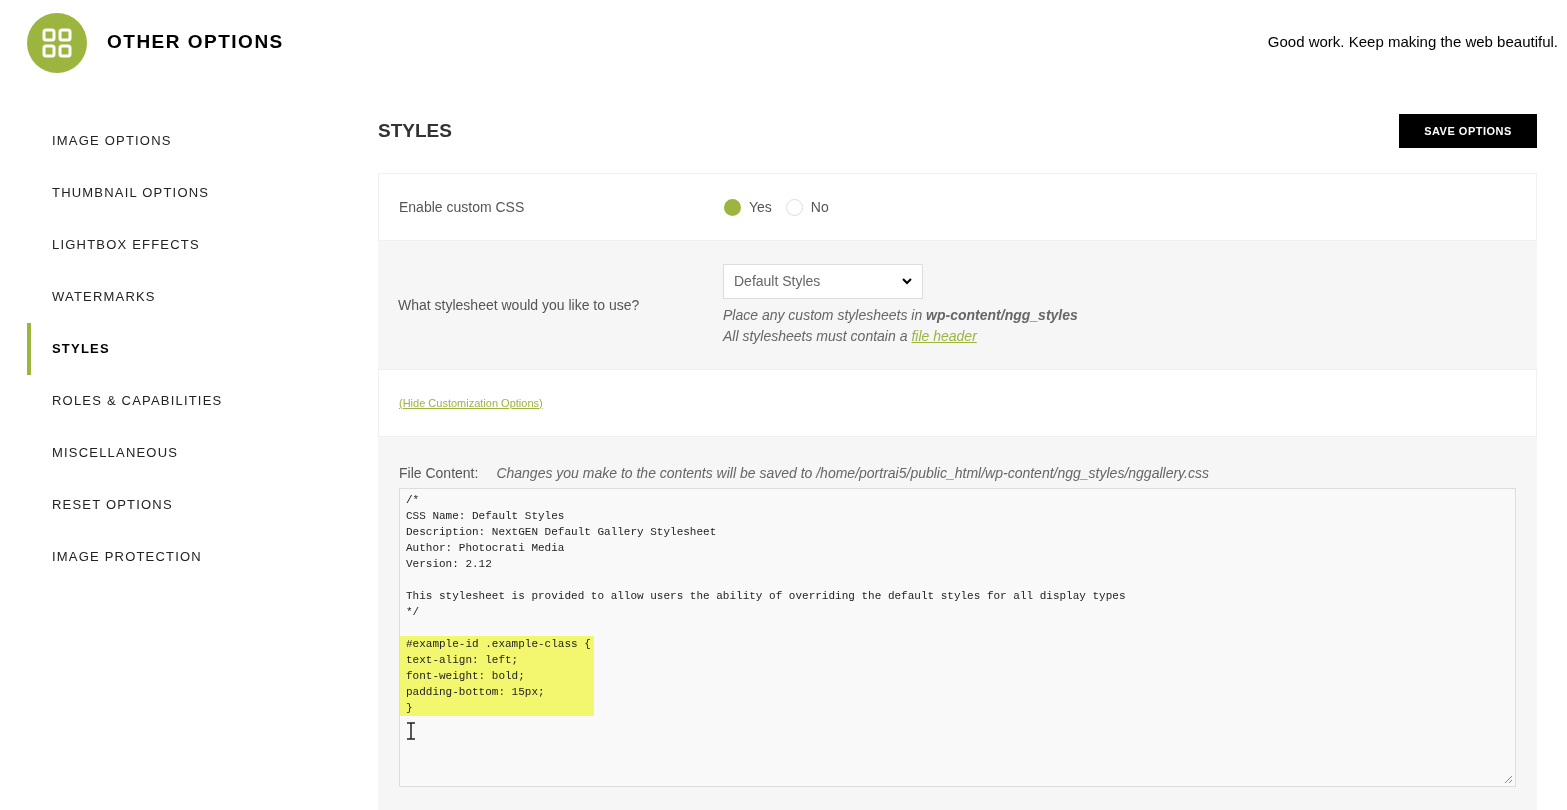 This screenshot has width=1567, height=810. Describe the element at coordinates (195, 42) in the screenshot. I see `page-title: OTHER OPTIONS` at that location.